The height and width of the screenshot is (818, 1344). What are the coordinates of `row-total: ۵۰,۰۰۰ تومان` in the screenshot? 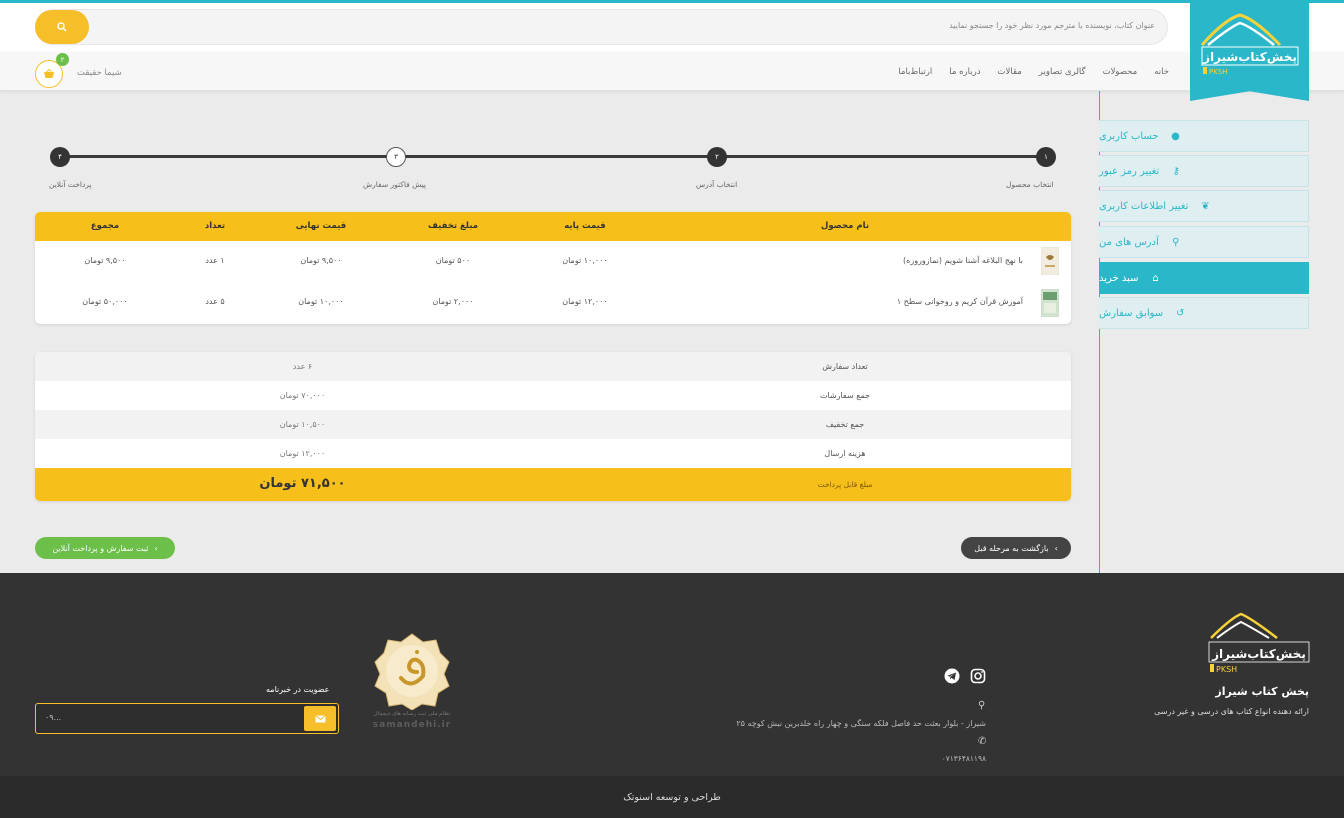 It's located at (105, 301).